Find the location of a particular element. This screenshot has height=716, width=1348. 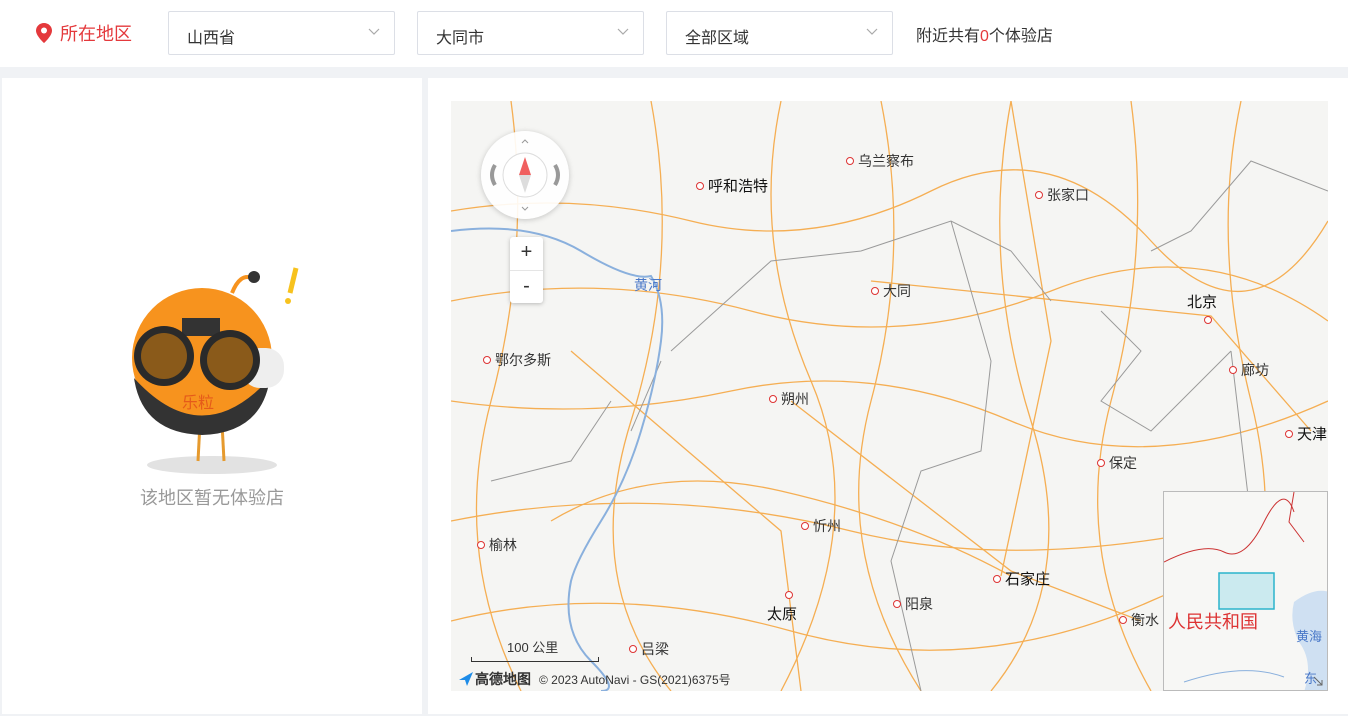

city-yangquan: 阳泉 is located at coordinates (913, 604).